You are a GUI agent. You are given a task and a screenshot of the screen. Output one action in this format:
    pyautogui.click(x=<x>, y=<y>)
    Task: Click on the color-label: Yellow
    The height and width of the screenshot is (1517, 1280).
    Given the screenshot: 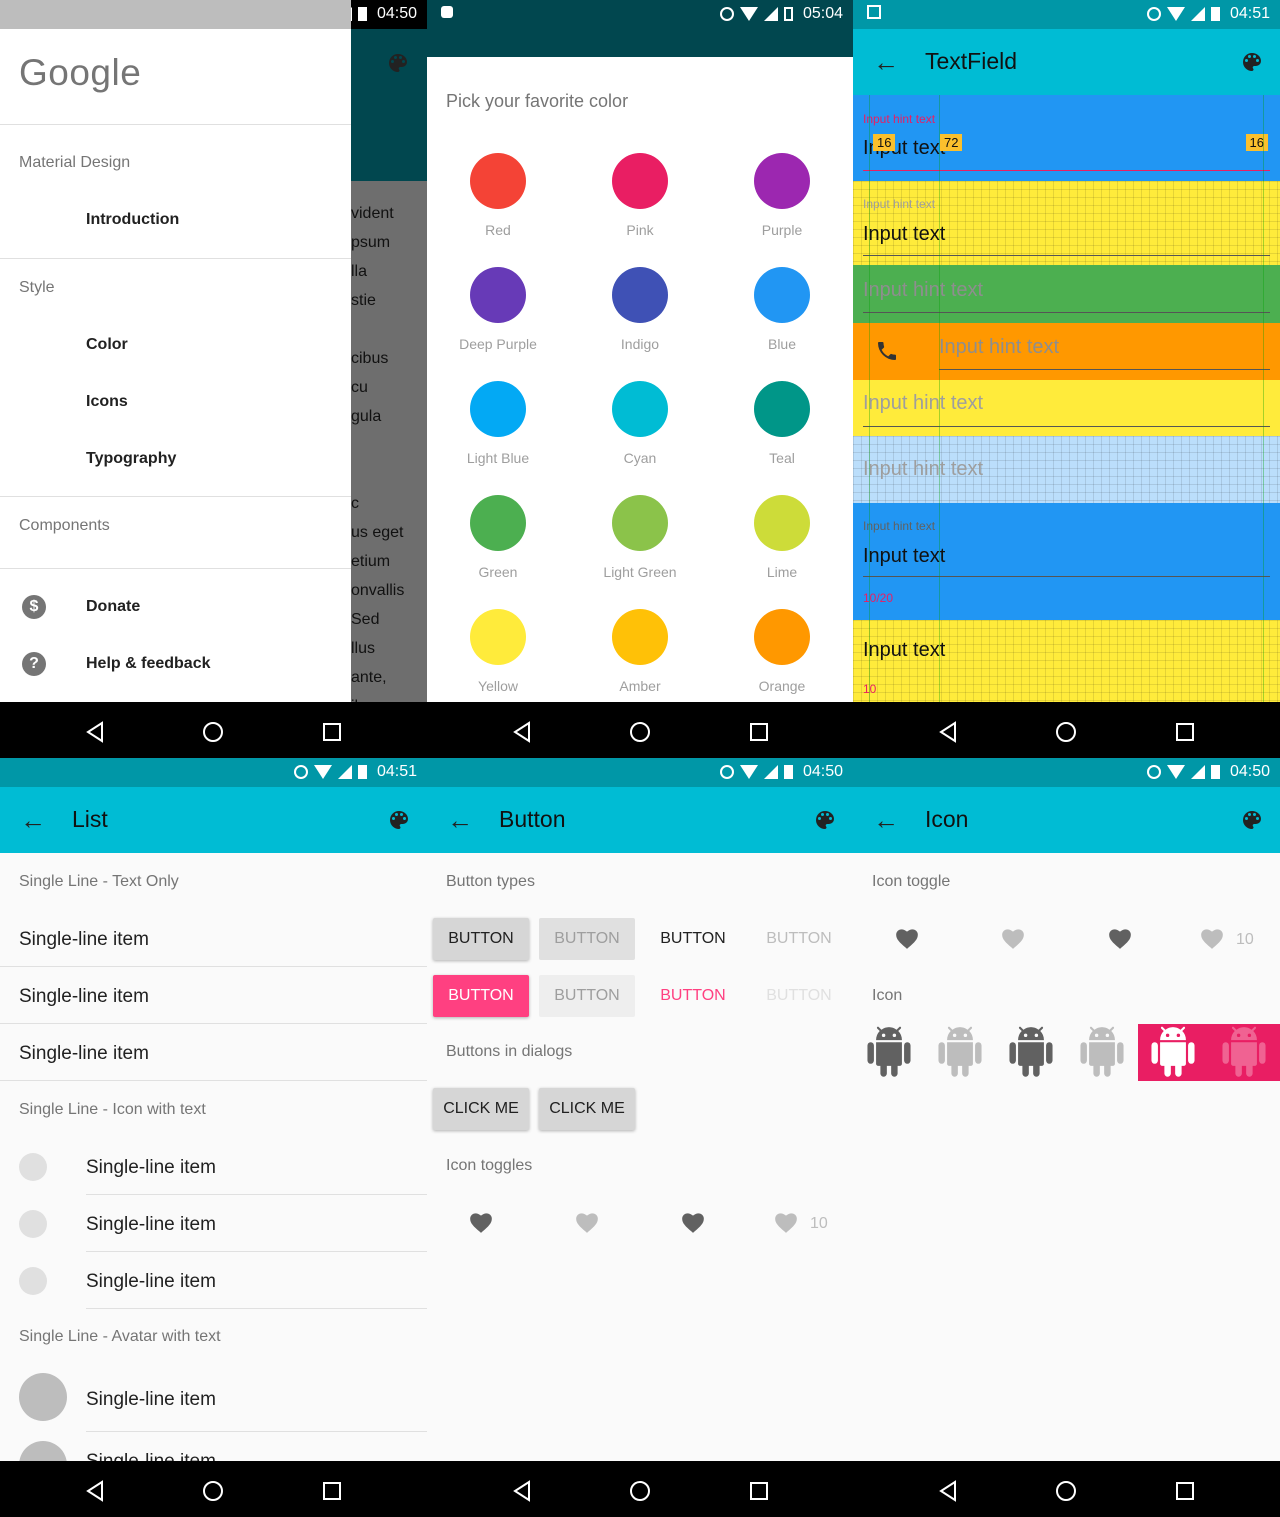 What is the action you would take?
    pyautogui.click(x=498, y=686)
    